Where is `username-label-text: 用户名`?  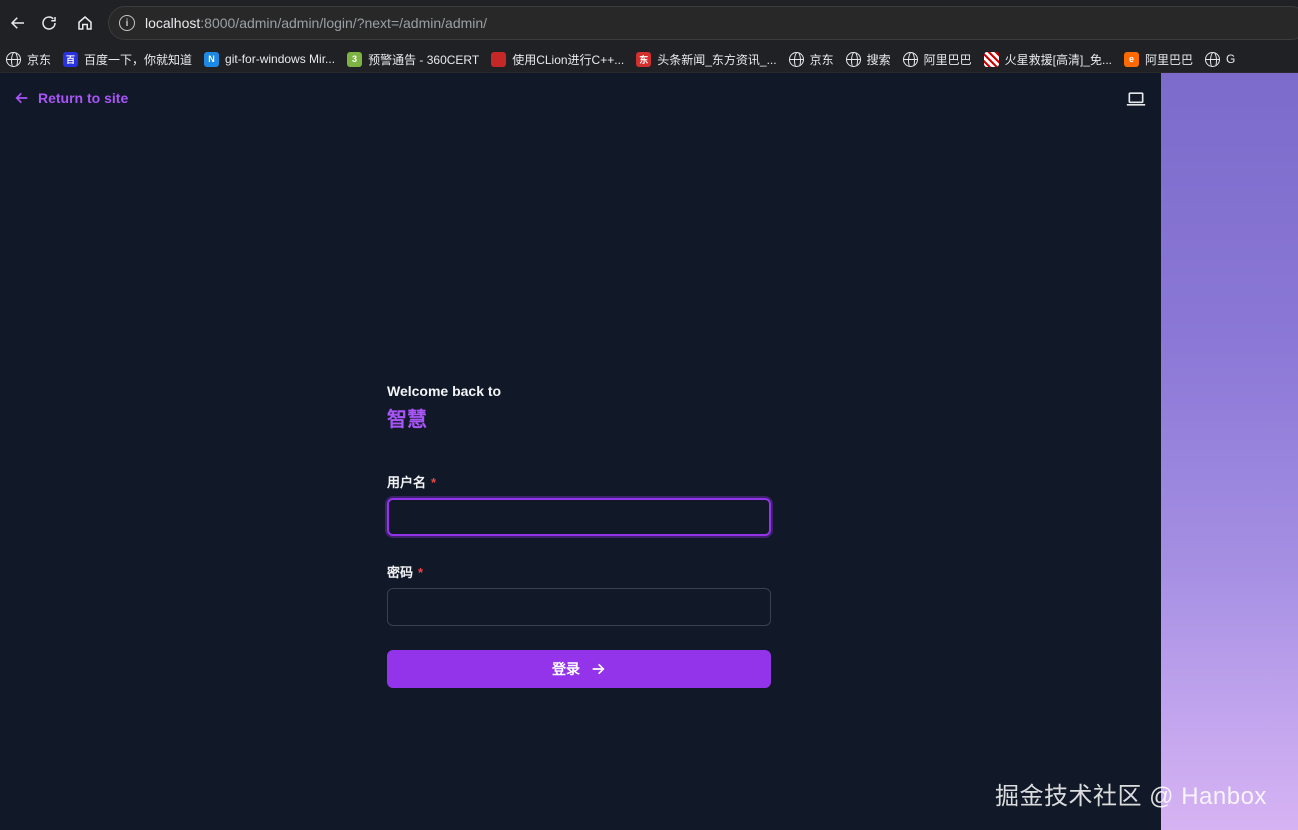
username-label-text: 用户名 is located at coordinates (407, 482).